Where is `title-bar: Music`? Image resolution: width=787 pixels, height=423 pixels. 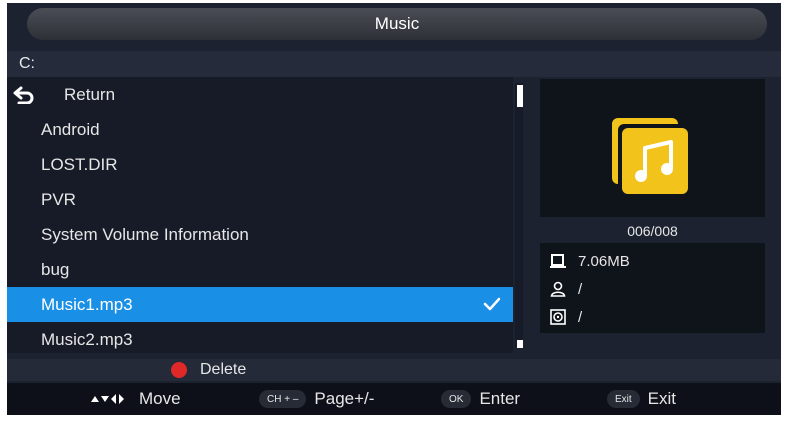
title-bar: Music is located at coordinates (397, 24).